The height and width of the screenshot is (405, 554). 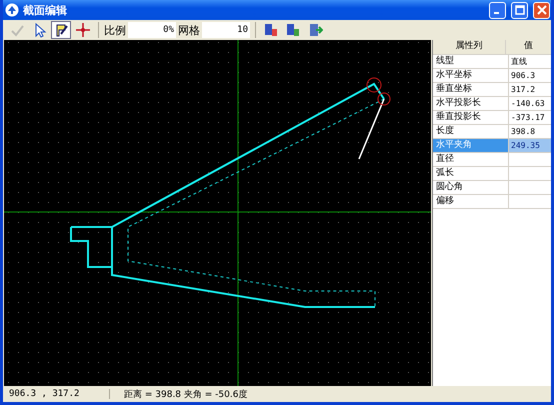 What do you see at coordinates (492, 174) in the screenshot?
I see `property-row: 弧长` at bounding box center [492, 174].